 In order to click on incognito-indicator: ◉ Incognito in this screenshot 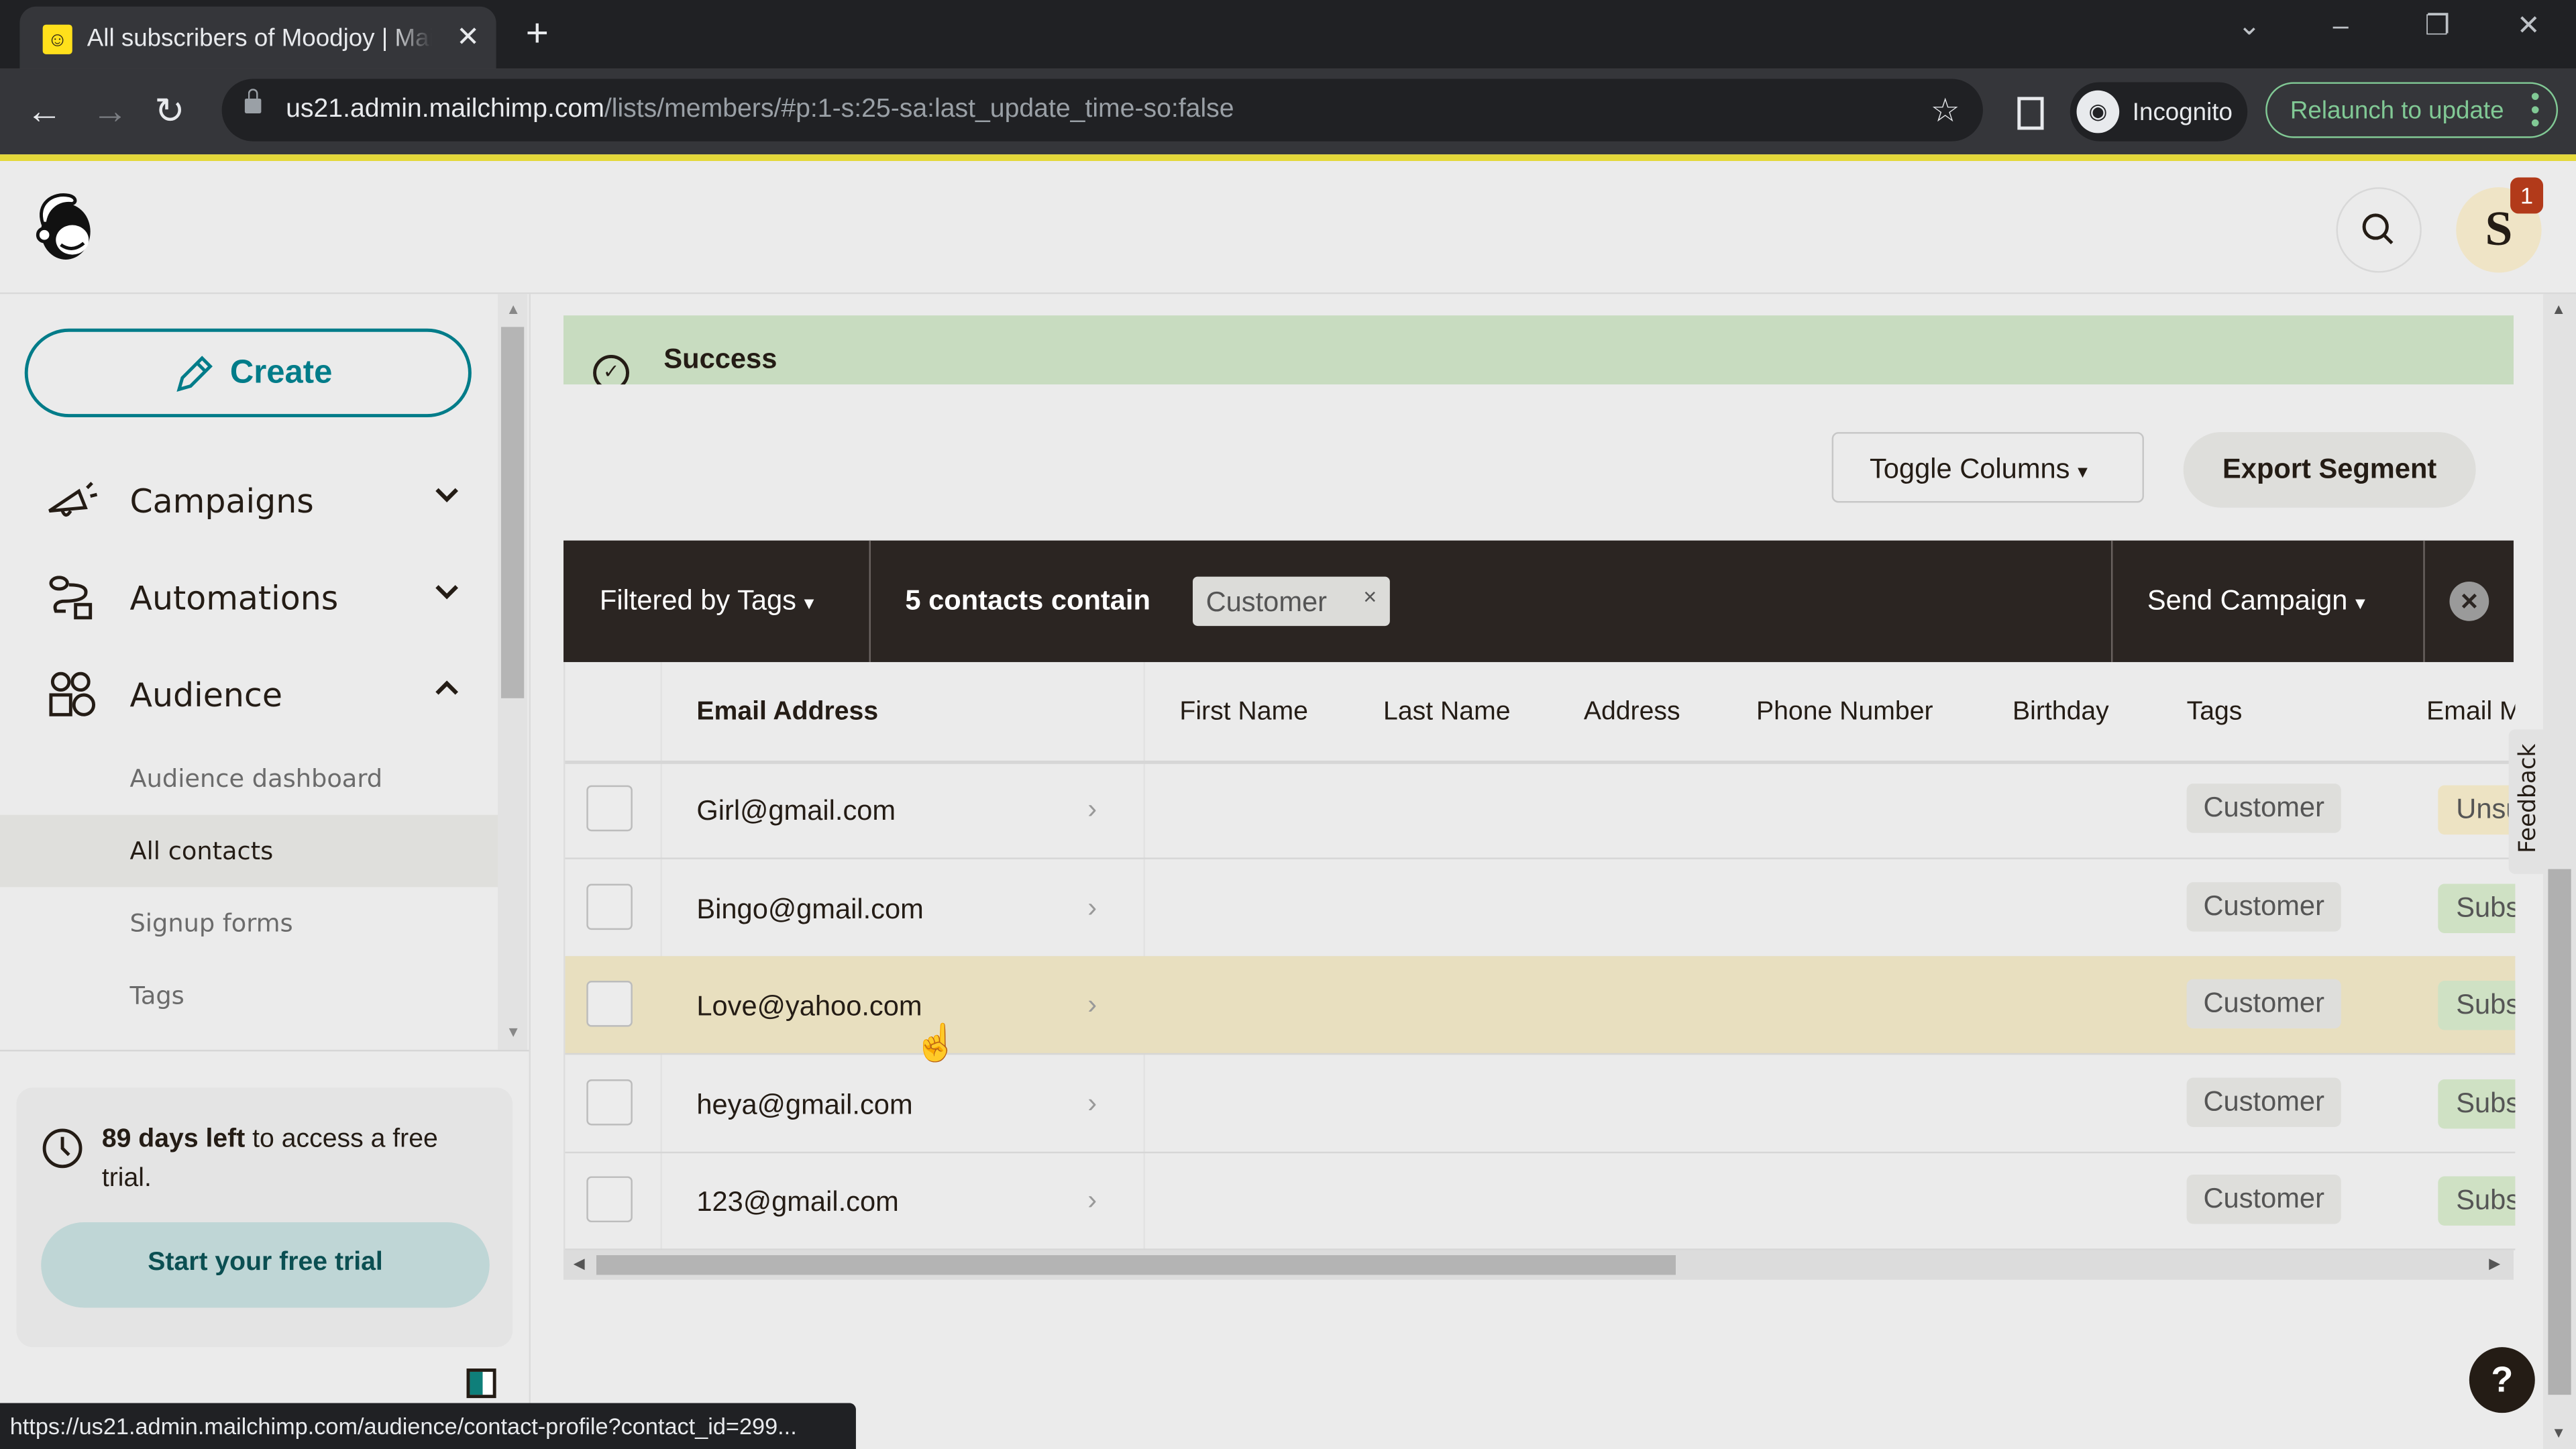, I will do `click(2159, 112)`.